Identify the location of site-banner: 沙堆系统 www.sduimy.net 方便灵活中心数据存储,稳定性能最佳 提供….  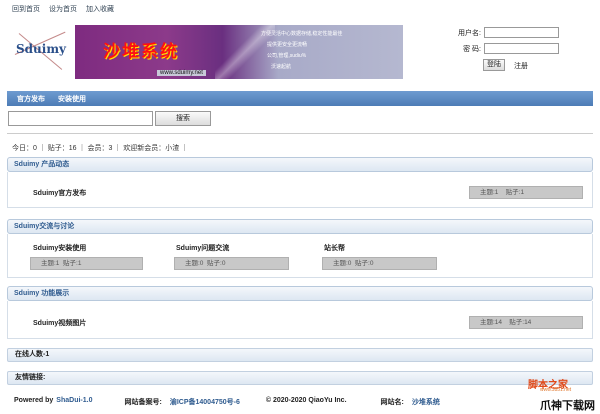
(239, 52).